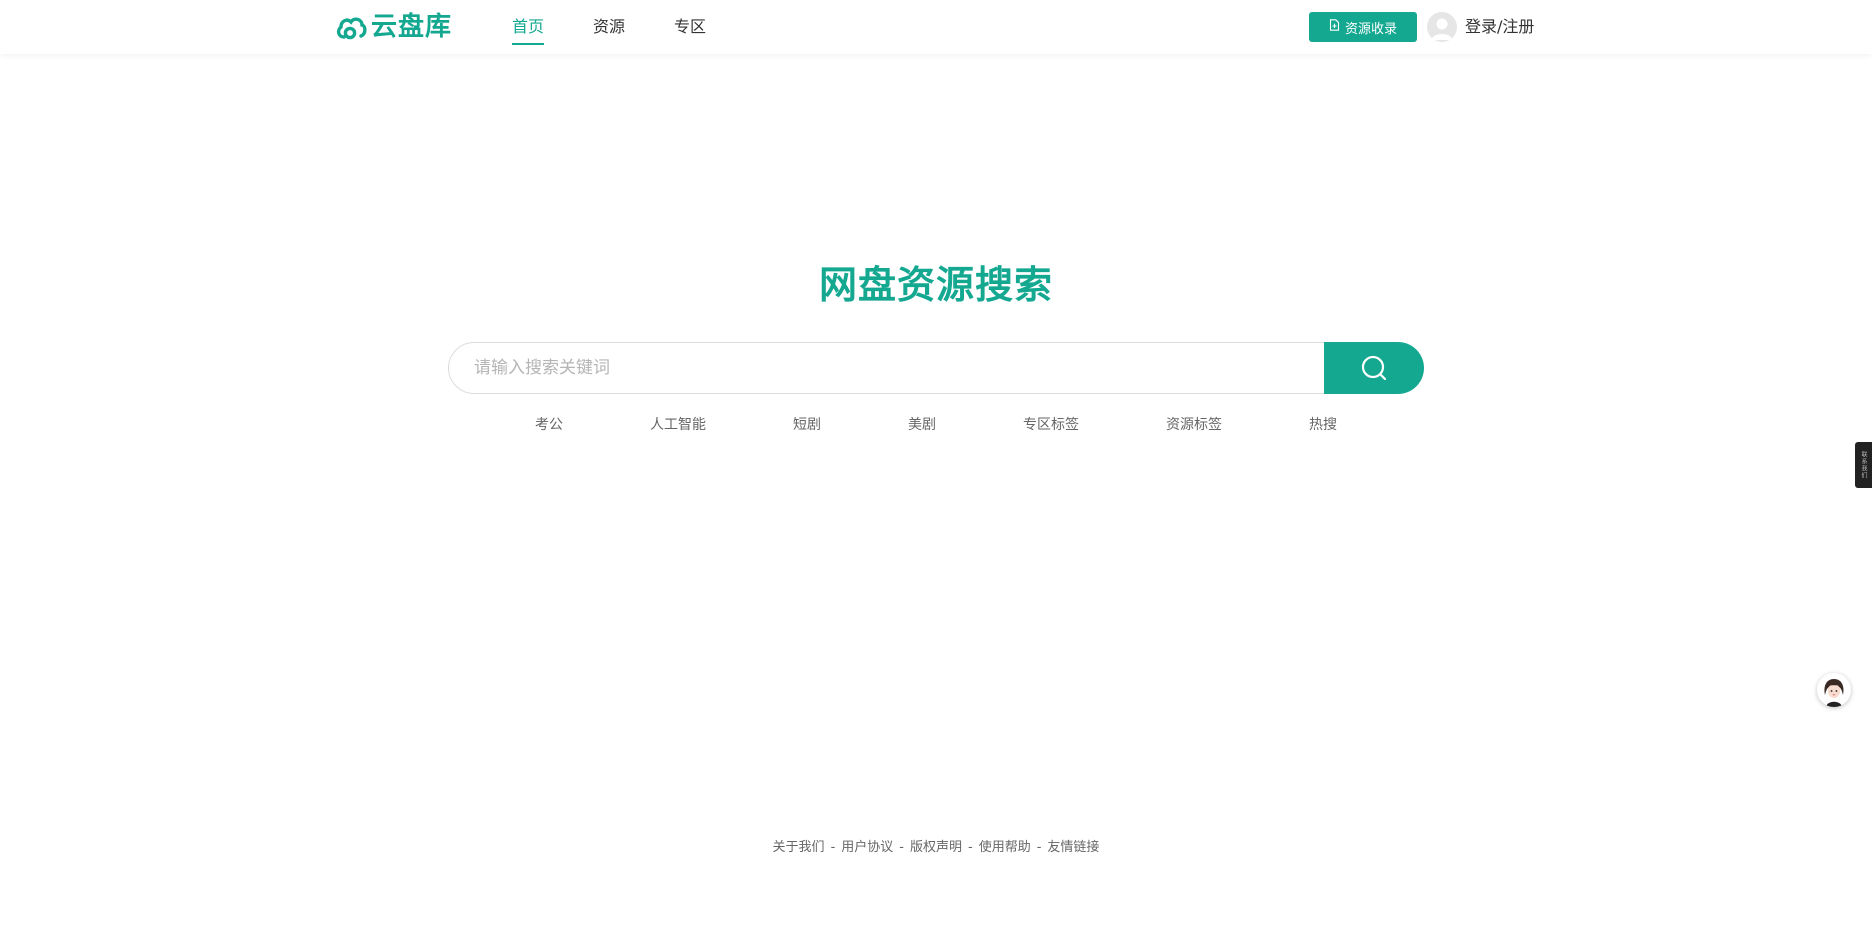 The width and height of the screenshot is (1872, 927). Describe the element at coordinates (1005, 847) in the screenshot. I see `footer-link-help: 使用帮助` at that location.